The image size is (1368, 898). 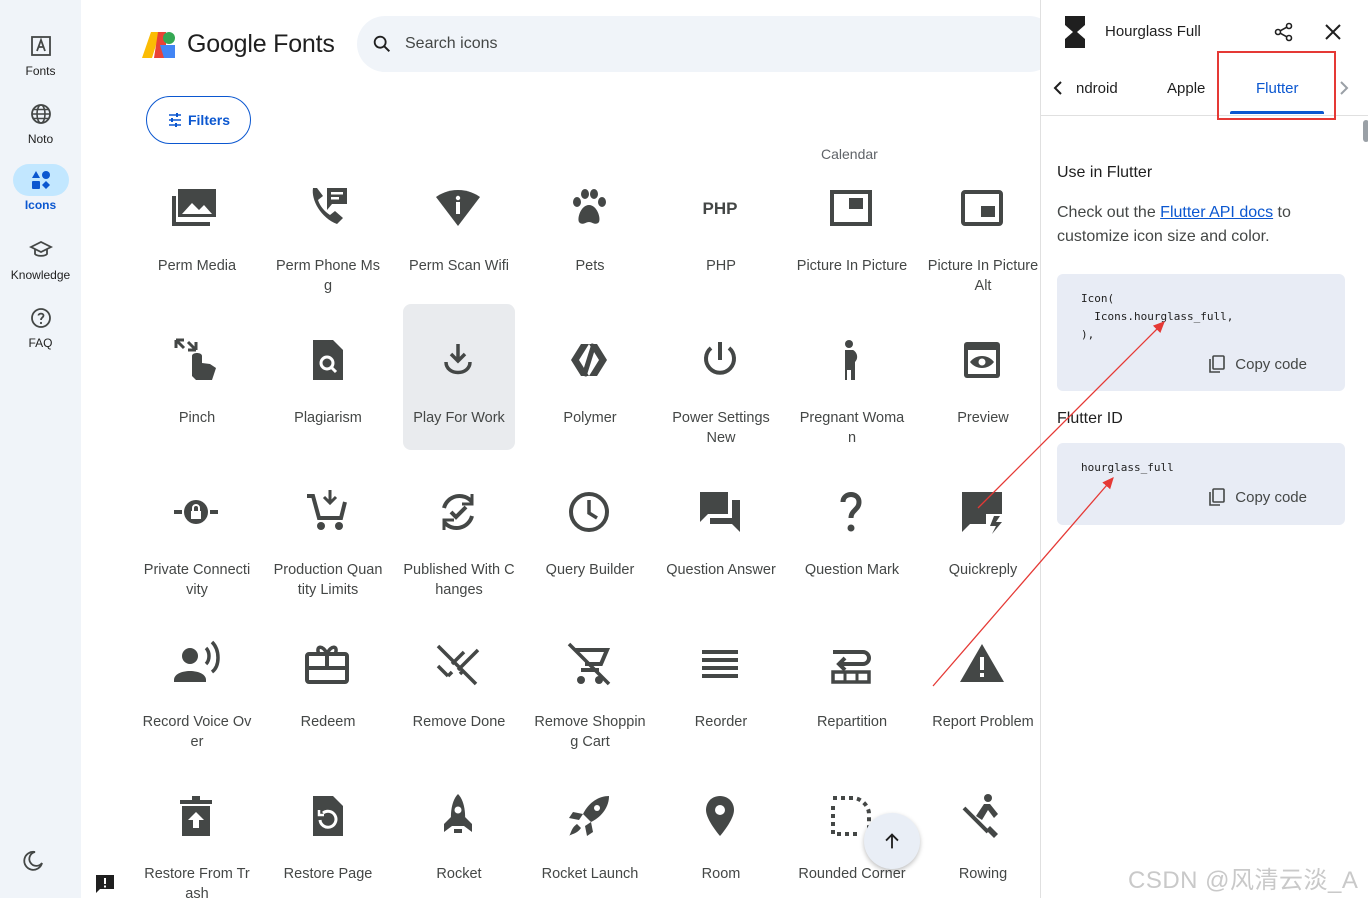 I want to click on use-in-flutter-heading: Use in Flutter, so click(x=1105, y=172).